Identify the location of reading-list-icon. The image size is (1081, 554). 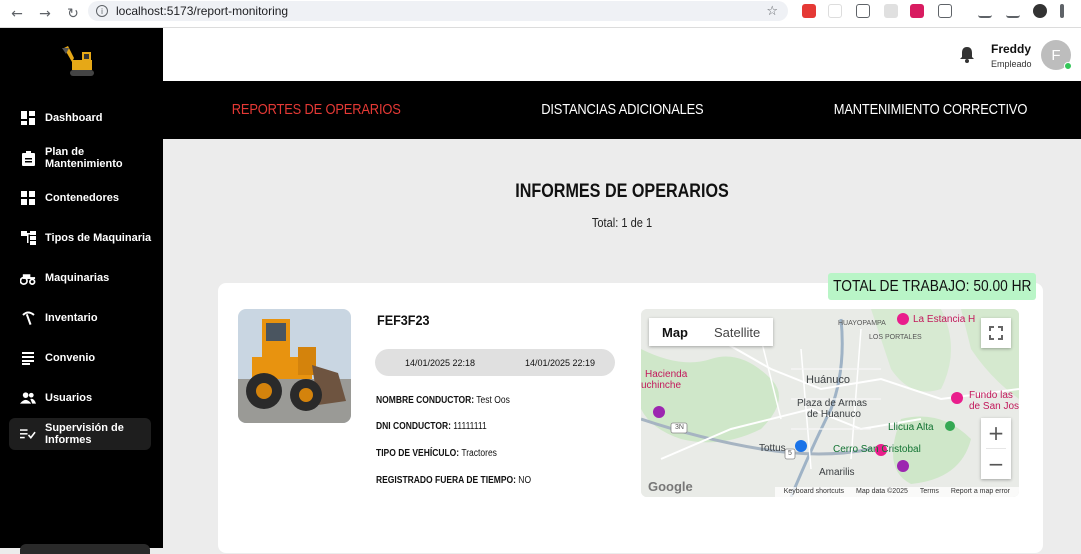
(985, 11).